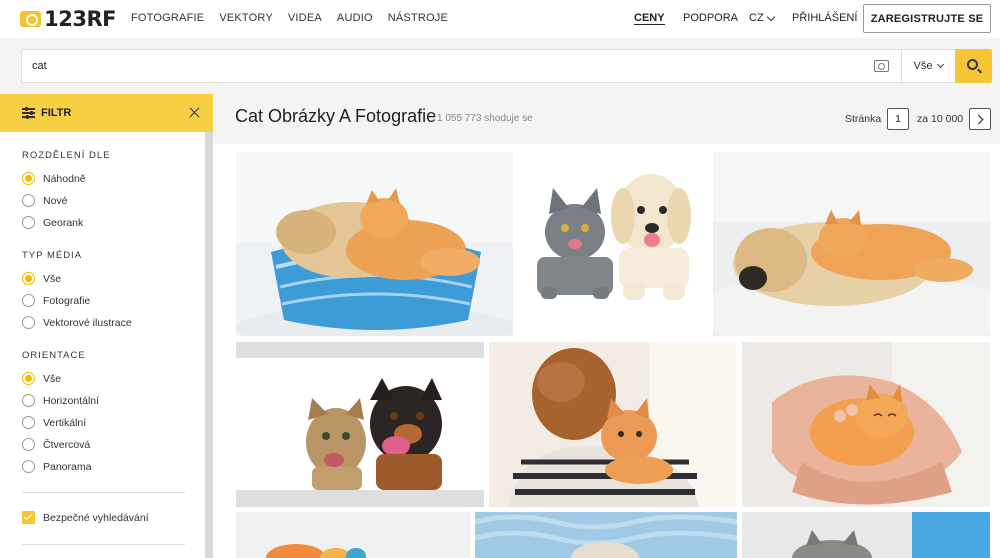  Describe the element at coordinates (67, 300) in the screenshot. I see `option-label: Fotografie` at that location.